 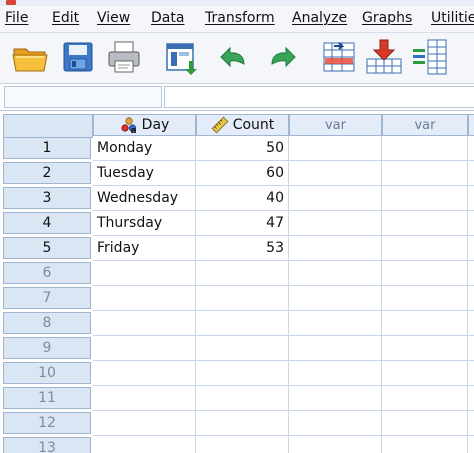 What do you see at coordinates (387, 18) in the screenshot?
I see `menu-graphs: Graphs` at bounding box center [387, 18].